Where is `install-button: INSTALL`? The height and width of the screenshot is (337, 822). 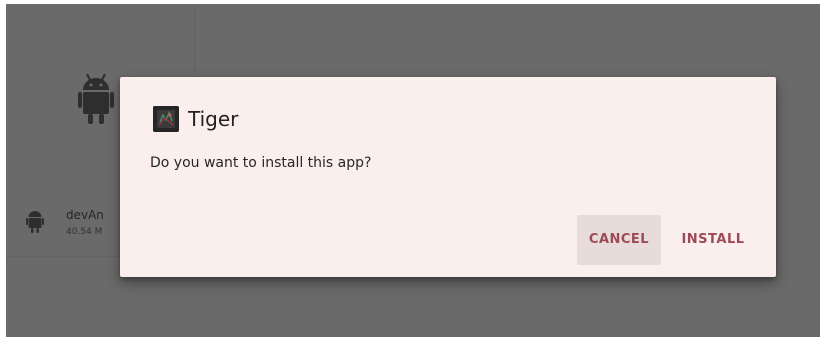 install-button: INSTALL is located at coordinates (713, 240).